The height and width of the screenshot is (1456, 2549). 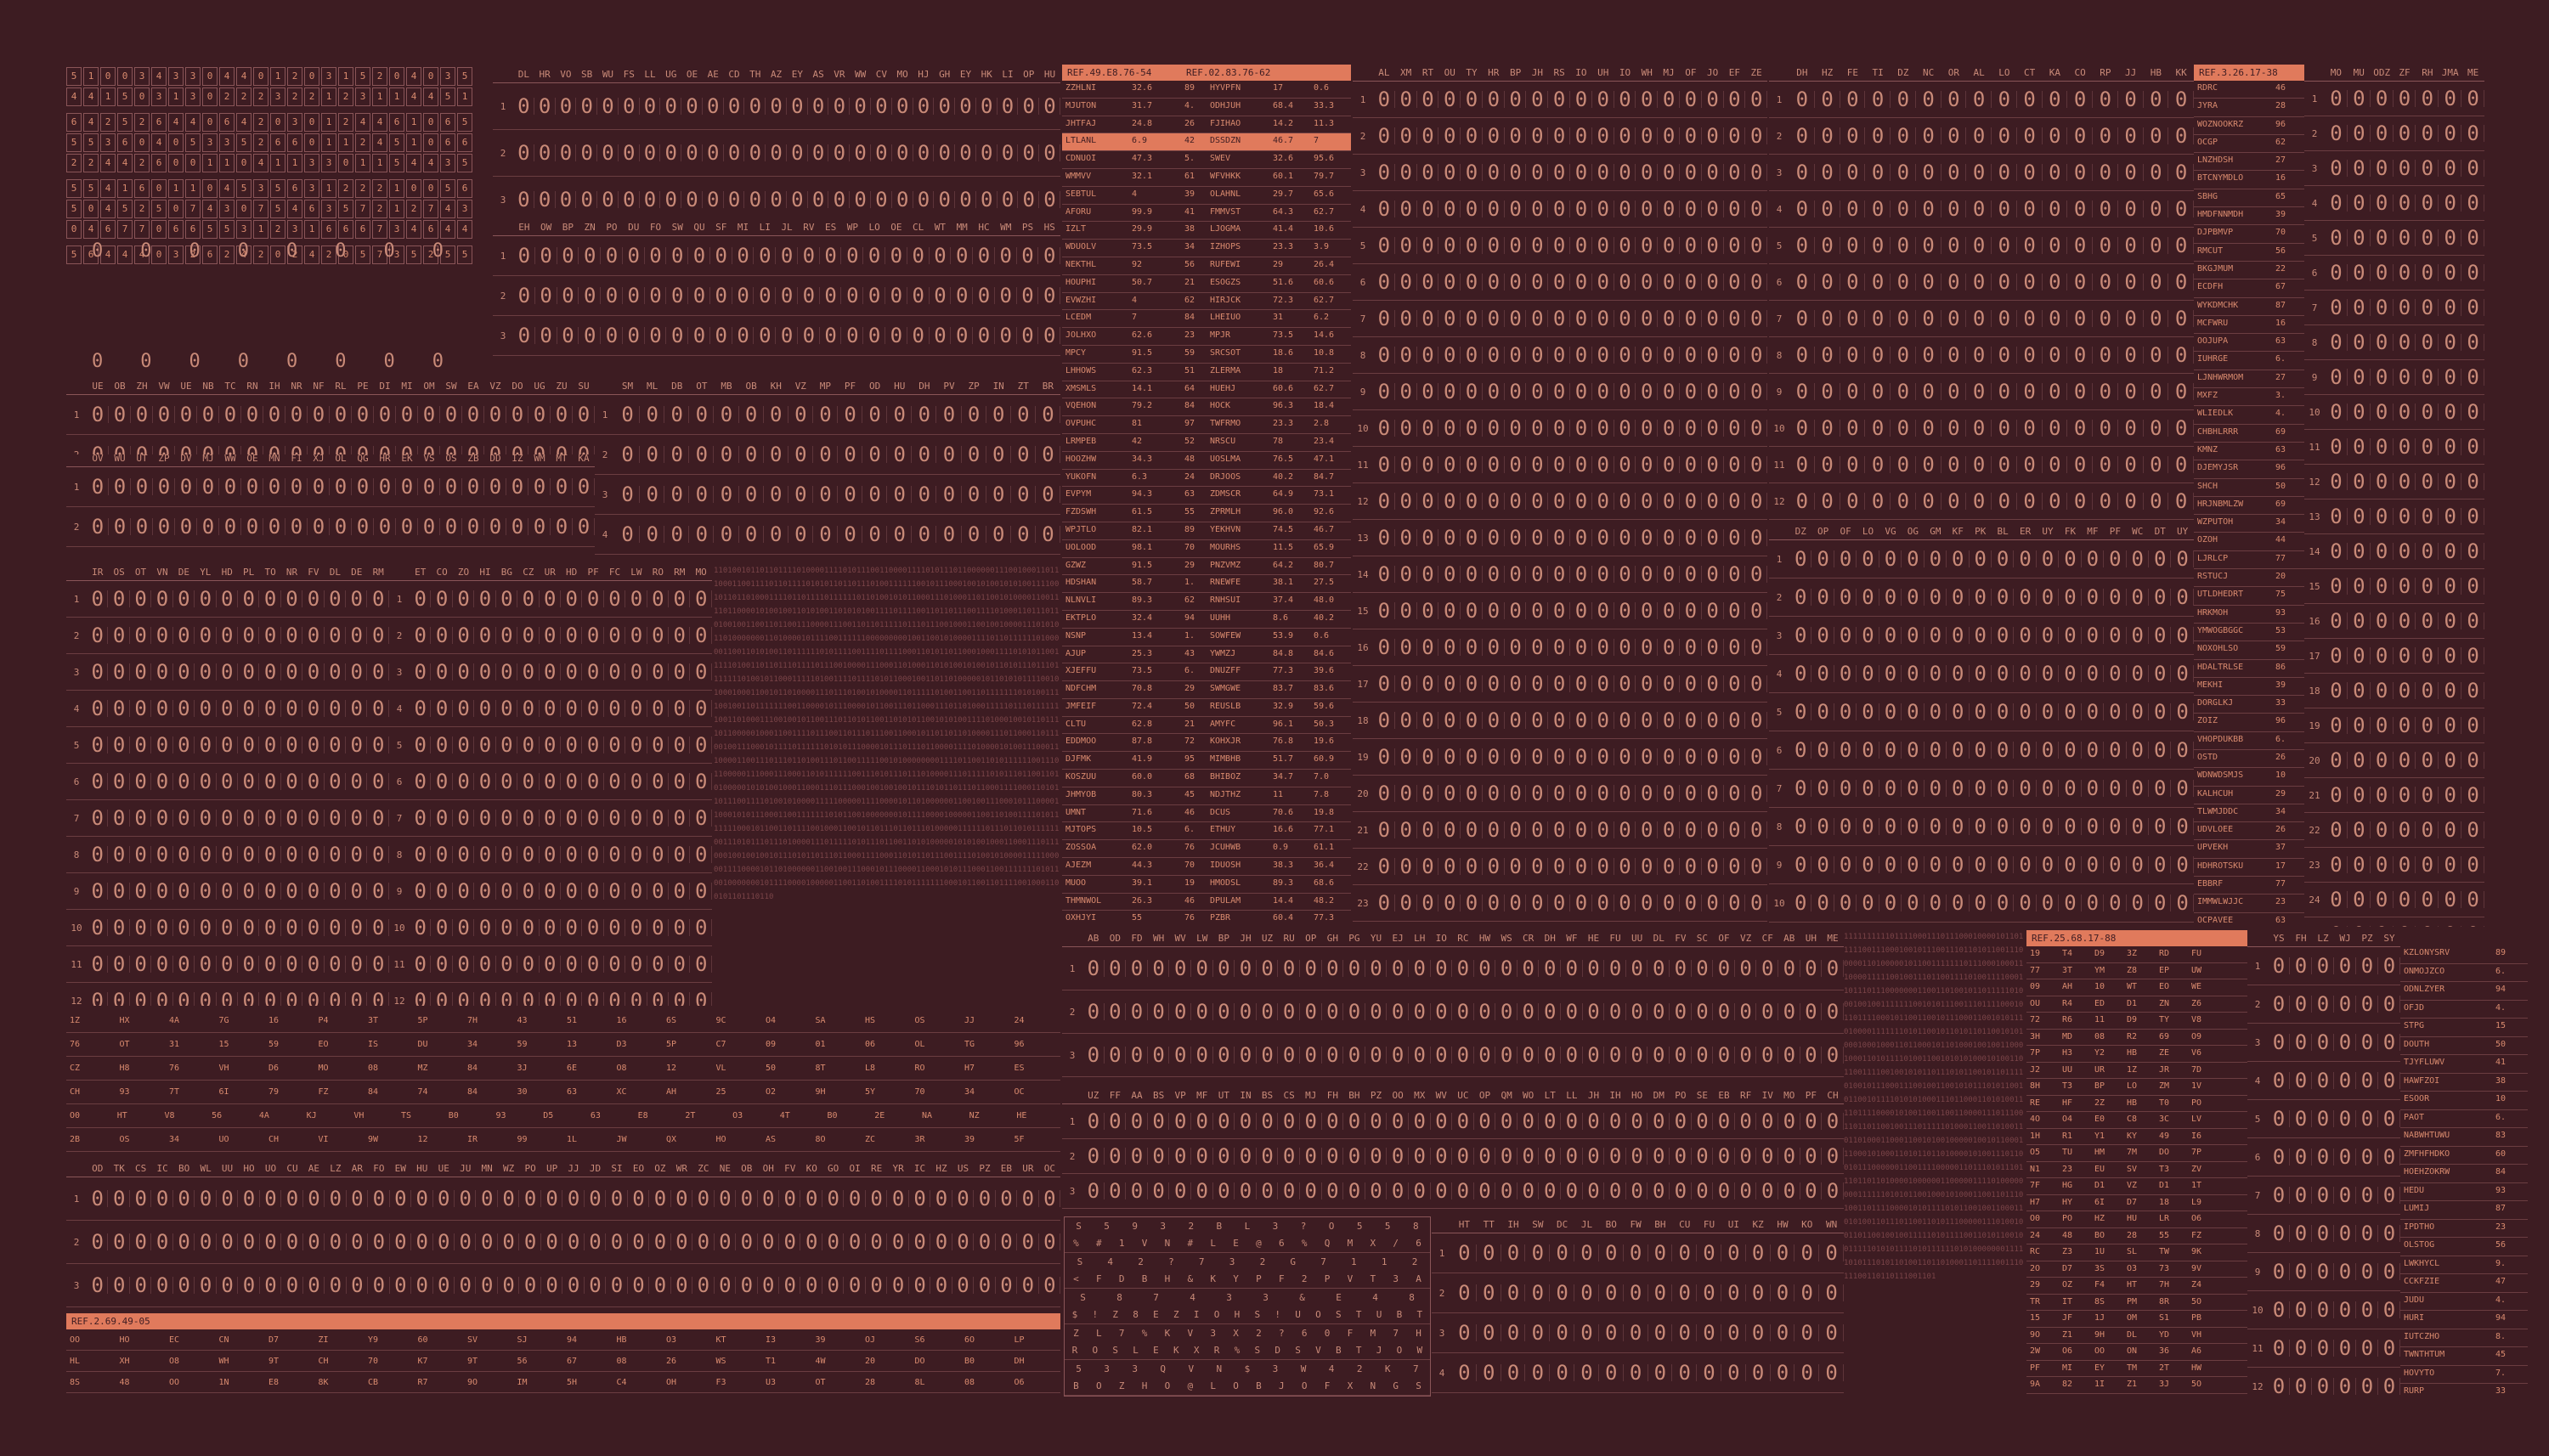 I want to click on column-header: FO, so click(x=656, y=227).